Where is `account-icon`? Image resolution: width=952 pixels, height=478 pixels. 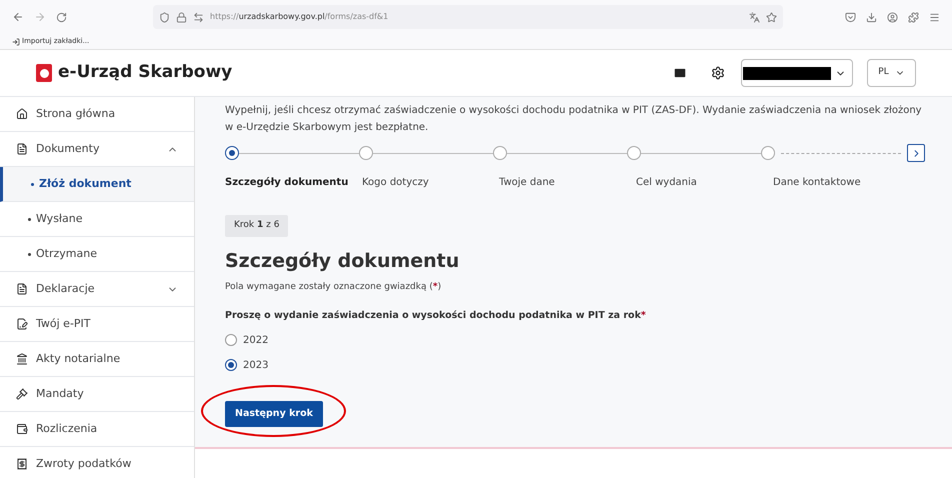 account-icon is located at coordinates (892, 17).